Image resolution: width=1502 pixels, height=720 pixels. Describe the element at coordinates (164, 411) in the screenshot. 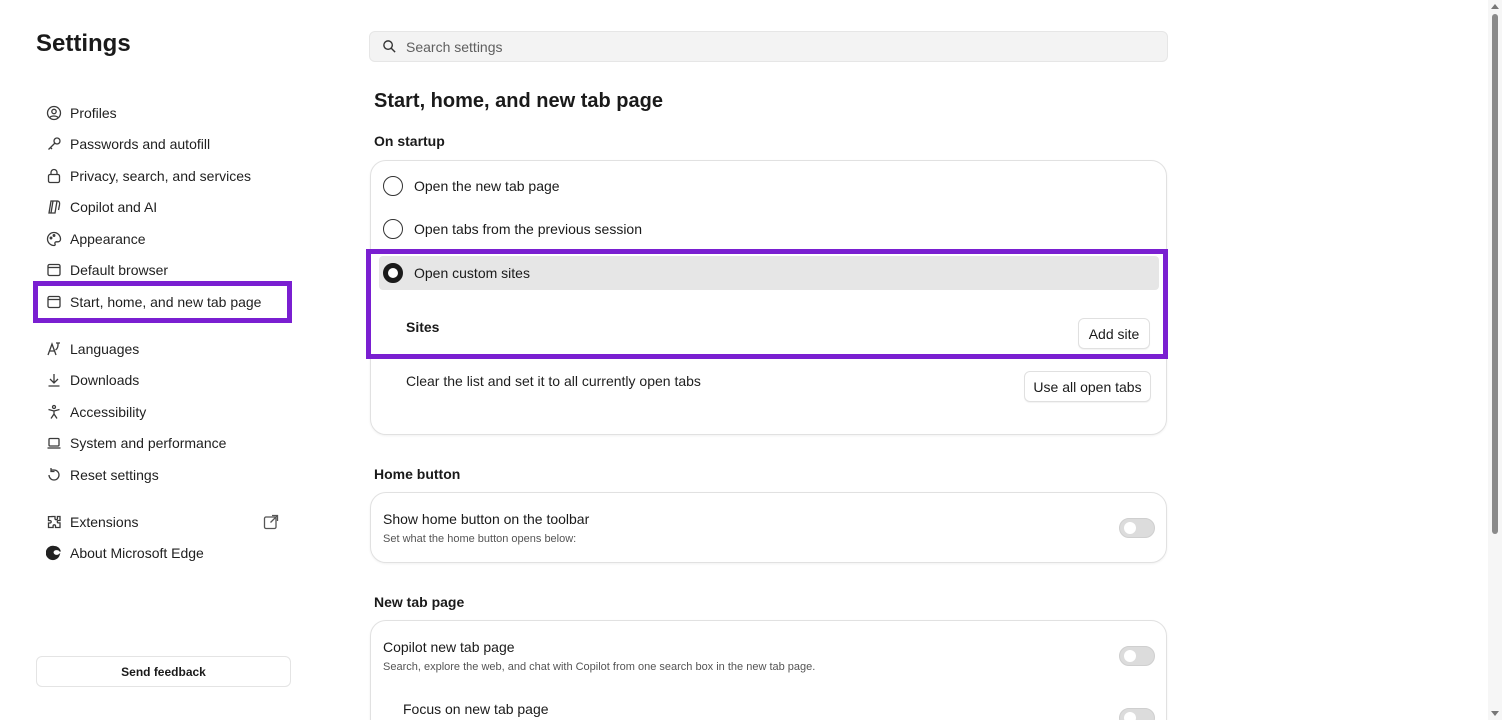

I see `sidebar-item-accessibility: Accessibility` at that location.